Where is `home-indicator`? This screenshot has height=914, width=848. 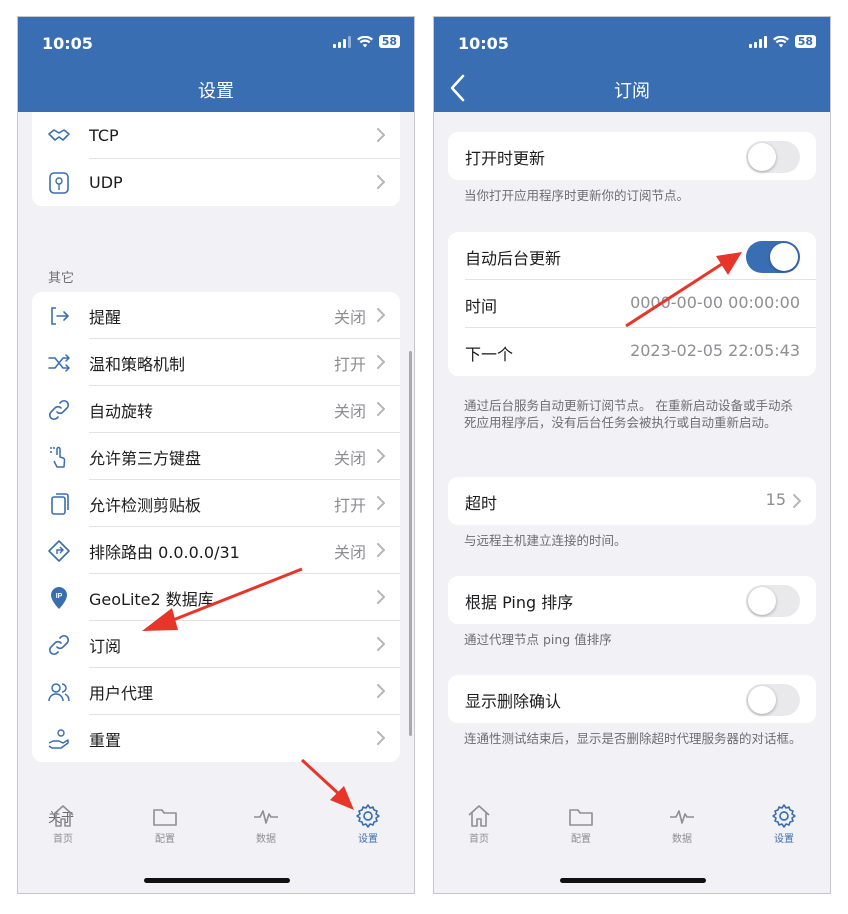
home-indicator is located at coordinates (633, 880).